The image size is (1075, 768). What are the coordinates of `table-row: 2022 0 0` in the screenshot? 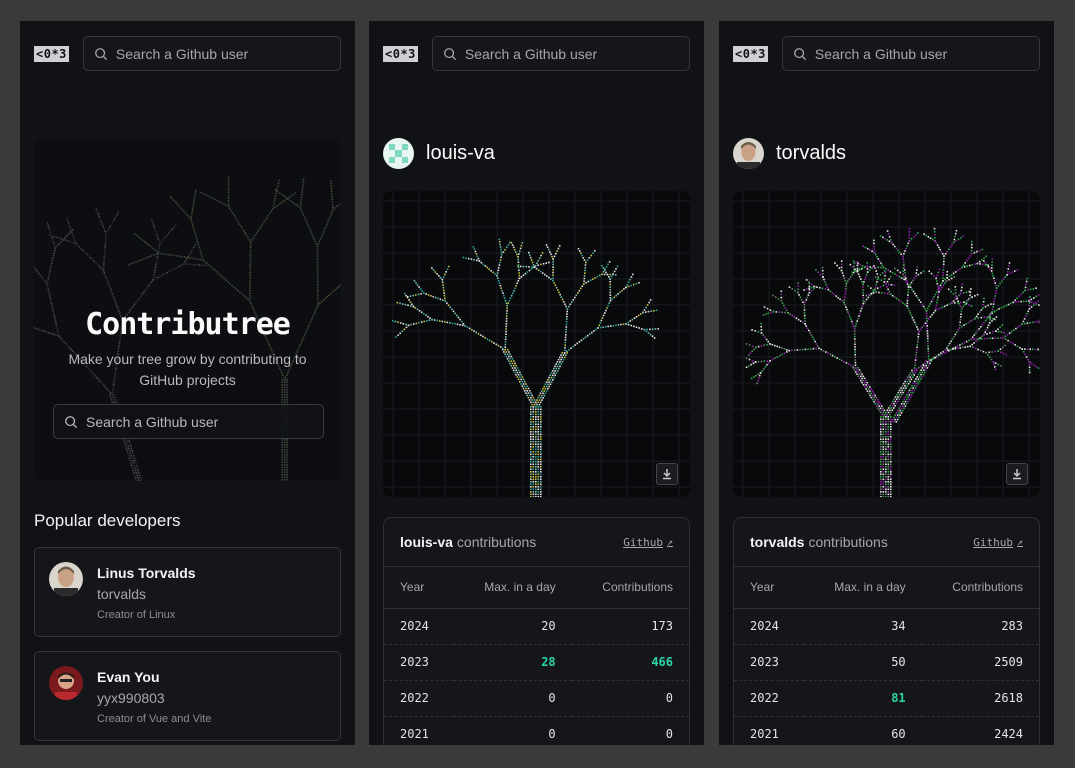 It's located at (536, 698).